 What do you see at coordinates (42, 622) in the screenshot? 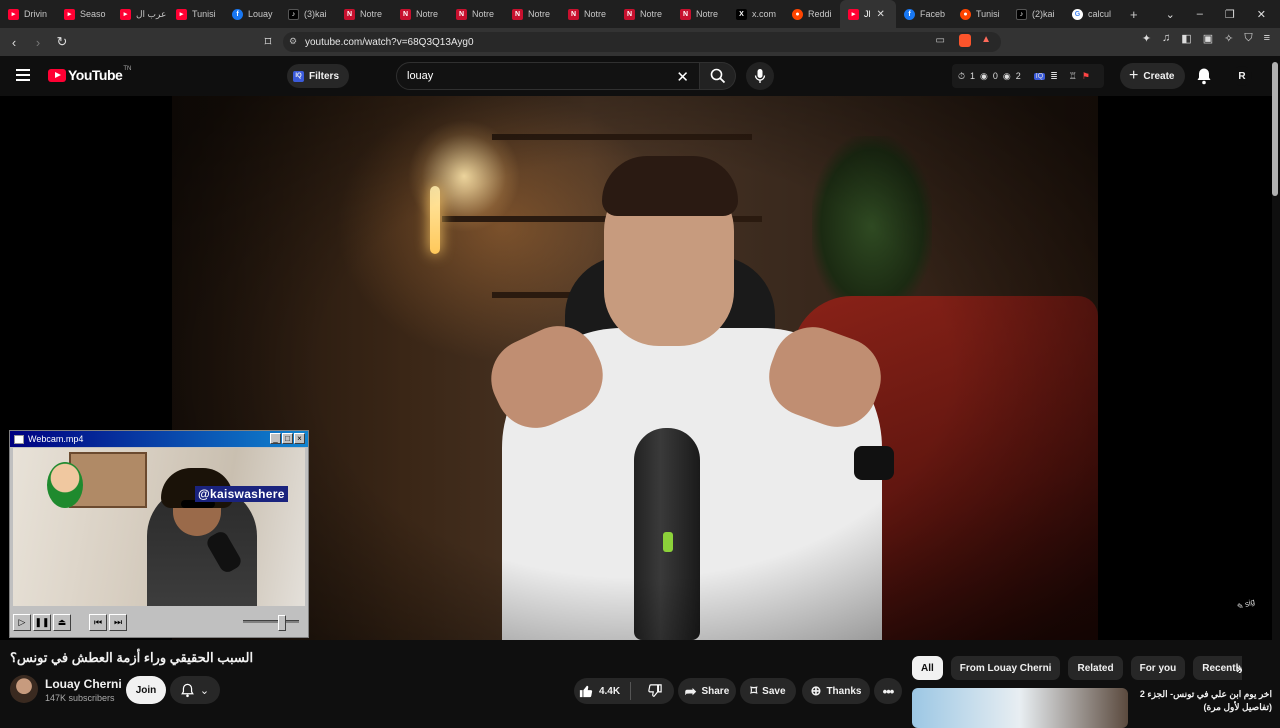
I see `pause-icon: ❚❚` at bounding box center [42, 622].